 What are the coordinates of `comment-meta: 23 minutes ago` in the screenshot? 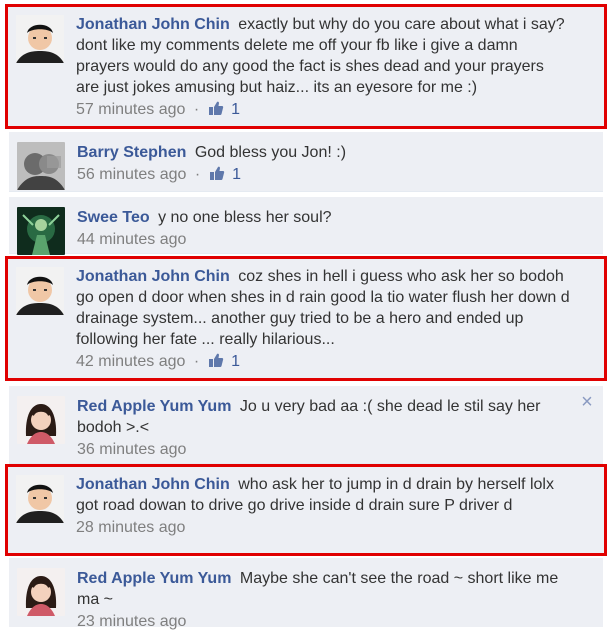 It's located at (323, 622).